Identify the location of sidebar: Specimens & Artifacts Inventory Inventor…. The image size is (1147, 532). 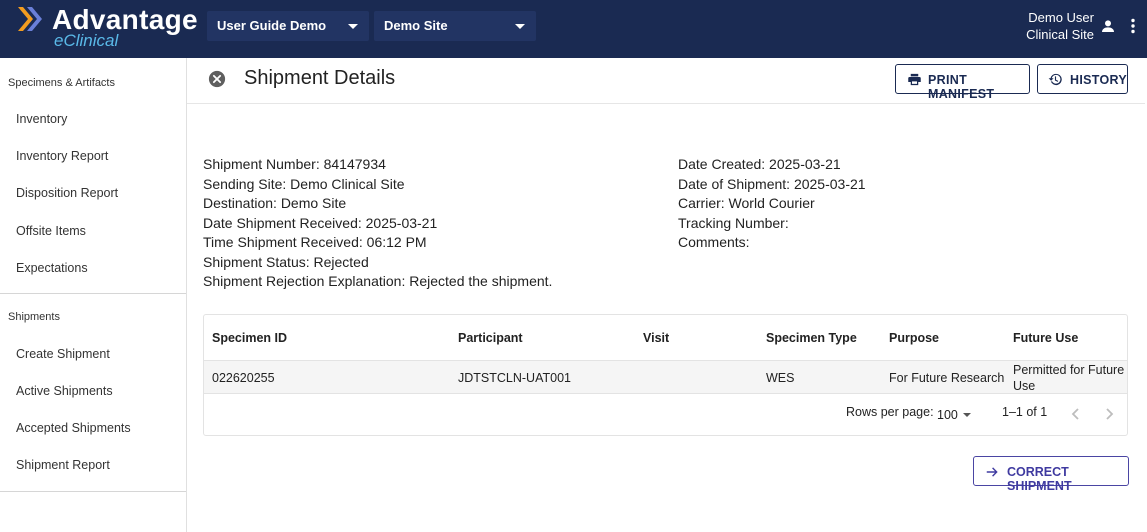
(93, 295).